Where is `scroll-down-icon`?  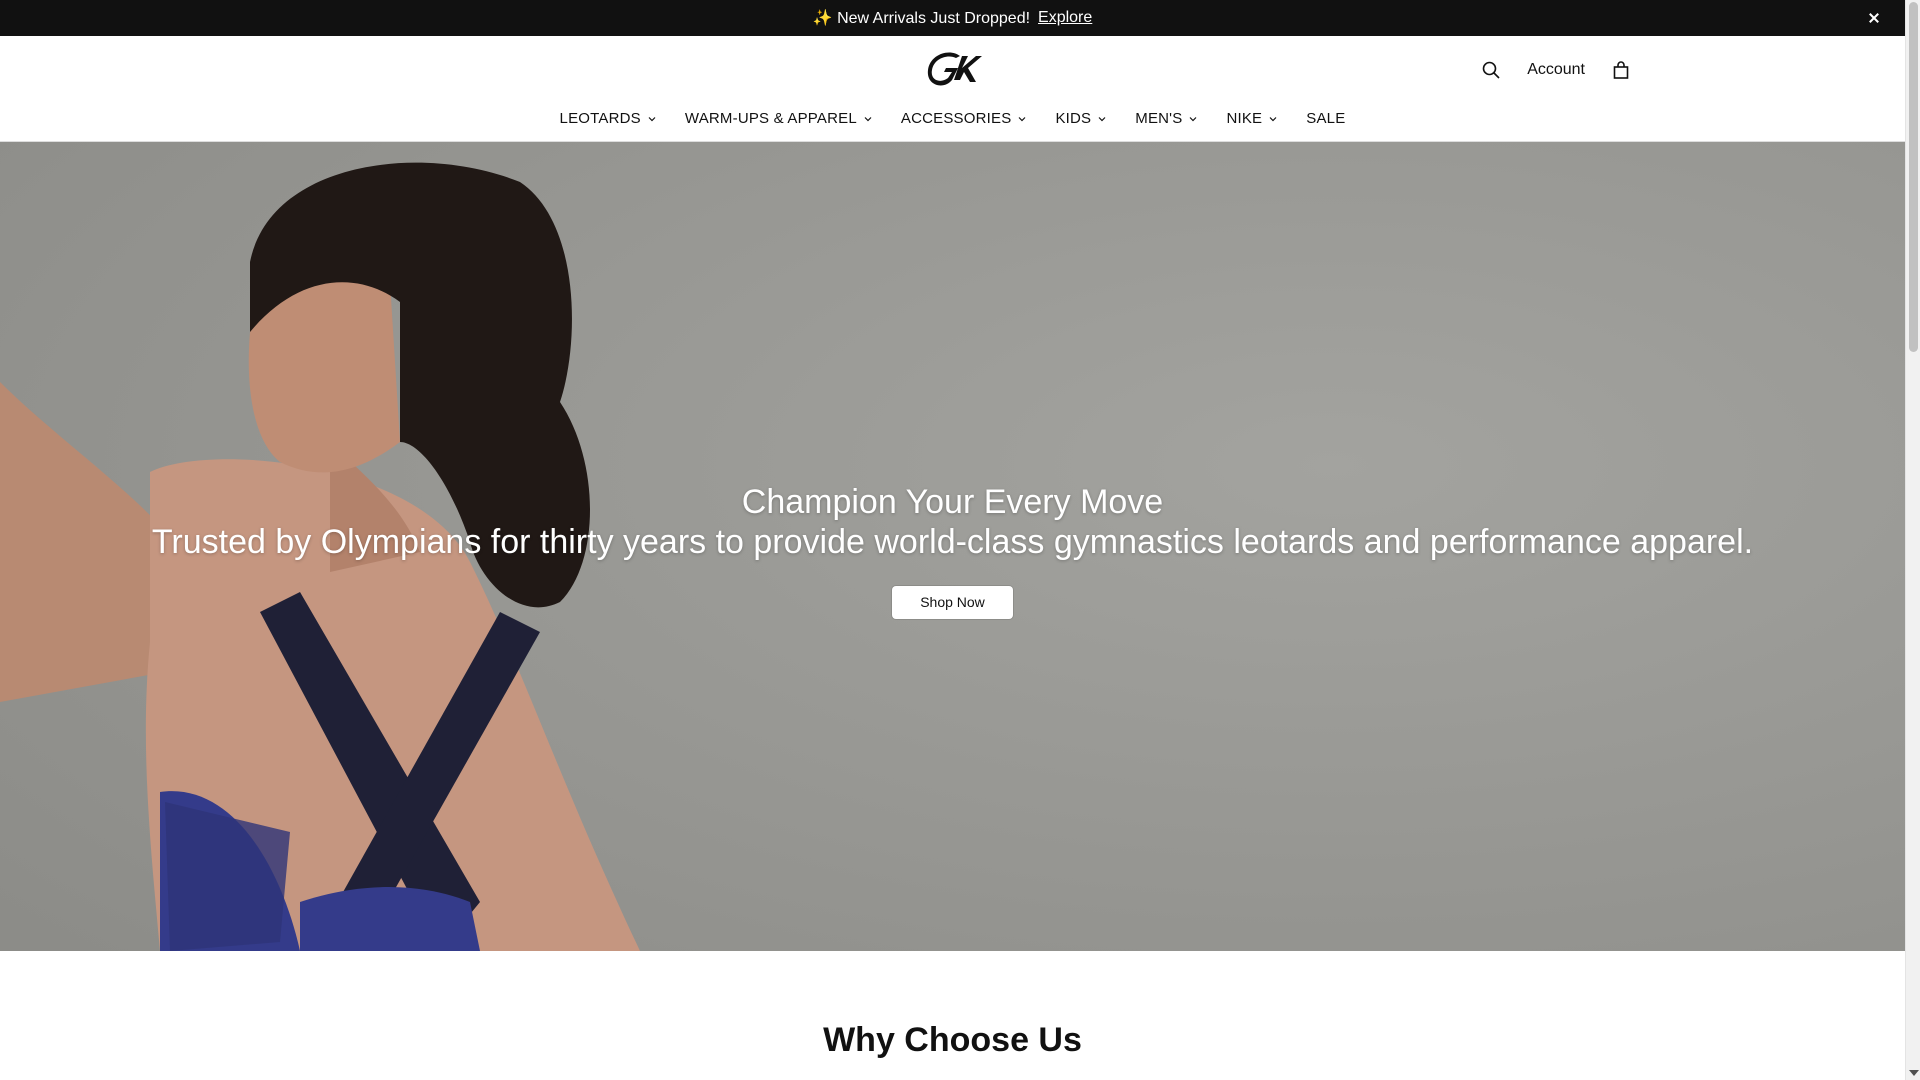
scroll-down-icon is located at coordinates (1914, 1073).